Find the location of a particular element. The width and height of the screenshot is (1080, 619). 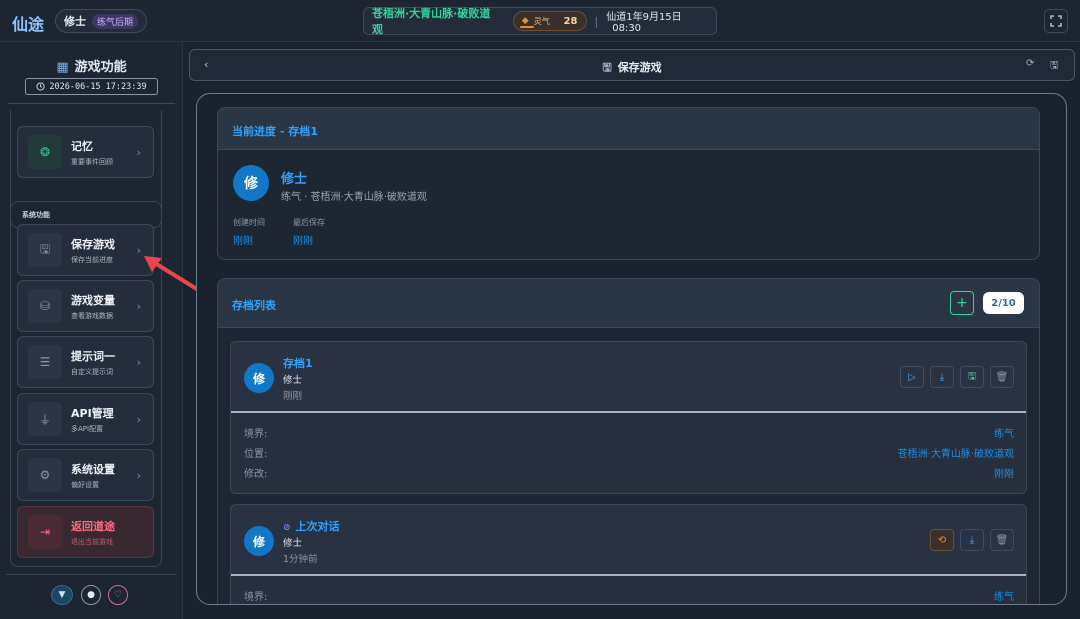

add-save-button: + is located at coordinates (962, 303).